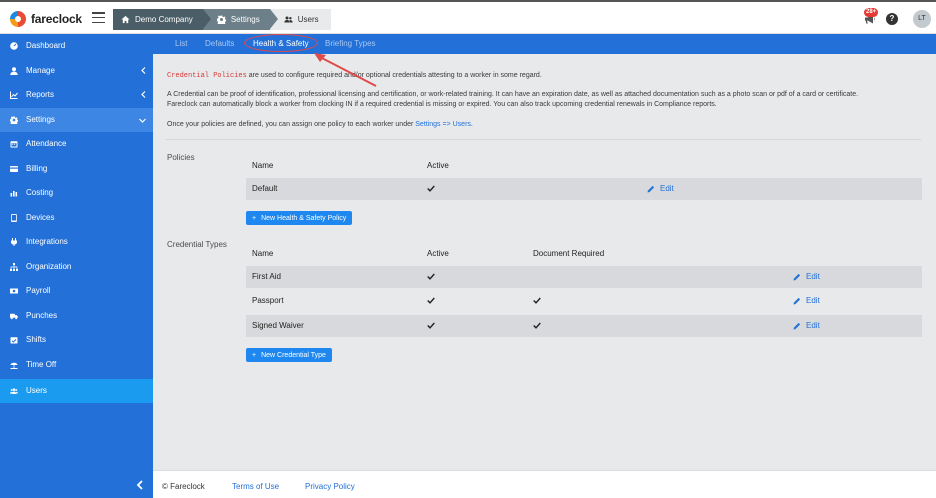 The height and width of the screenshot is (498, 936). I want to click on breadcrumb-item-settings: Settings, so click(240, 19).